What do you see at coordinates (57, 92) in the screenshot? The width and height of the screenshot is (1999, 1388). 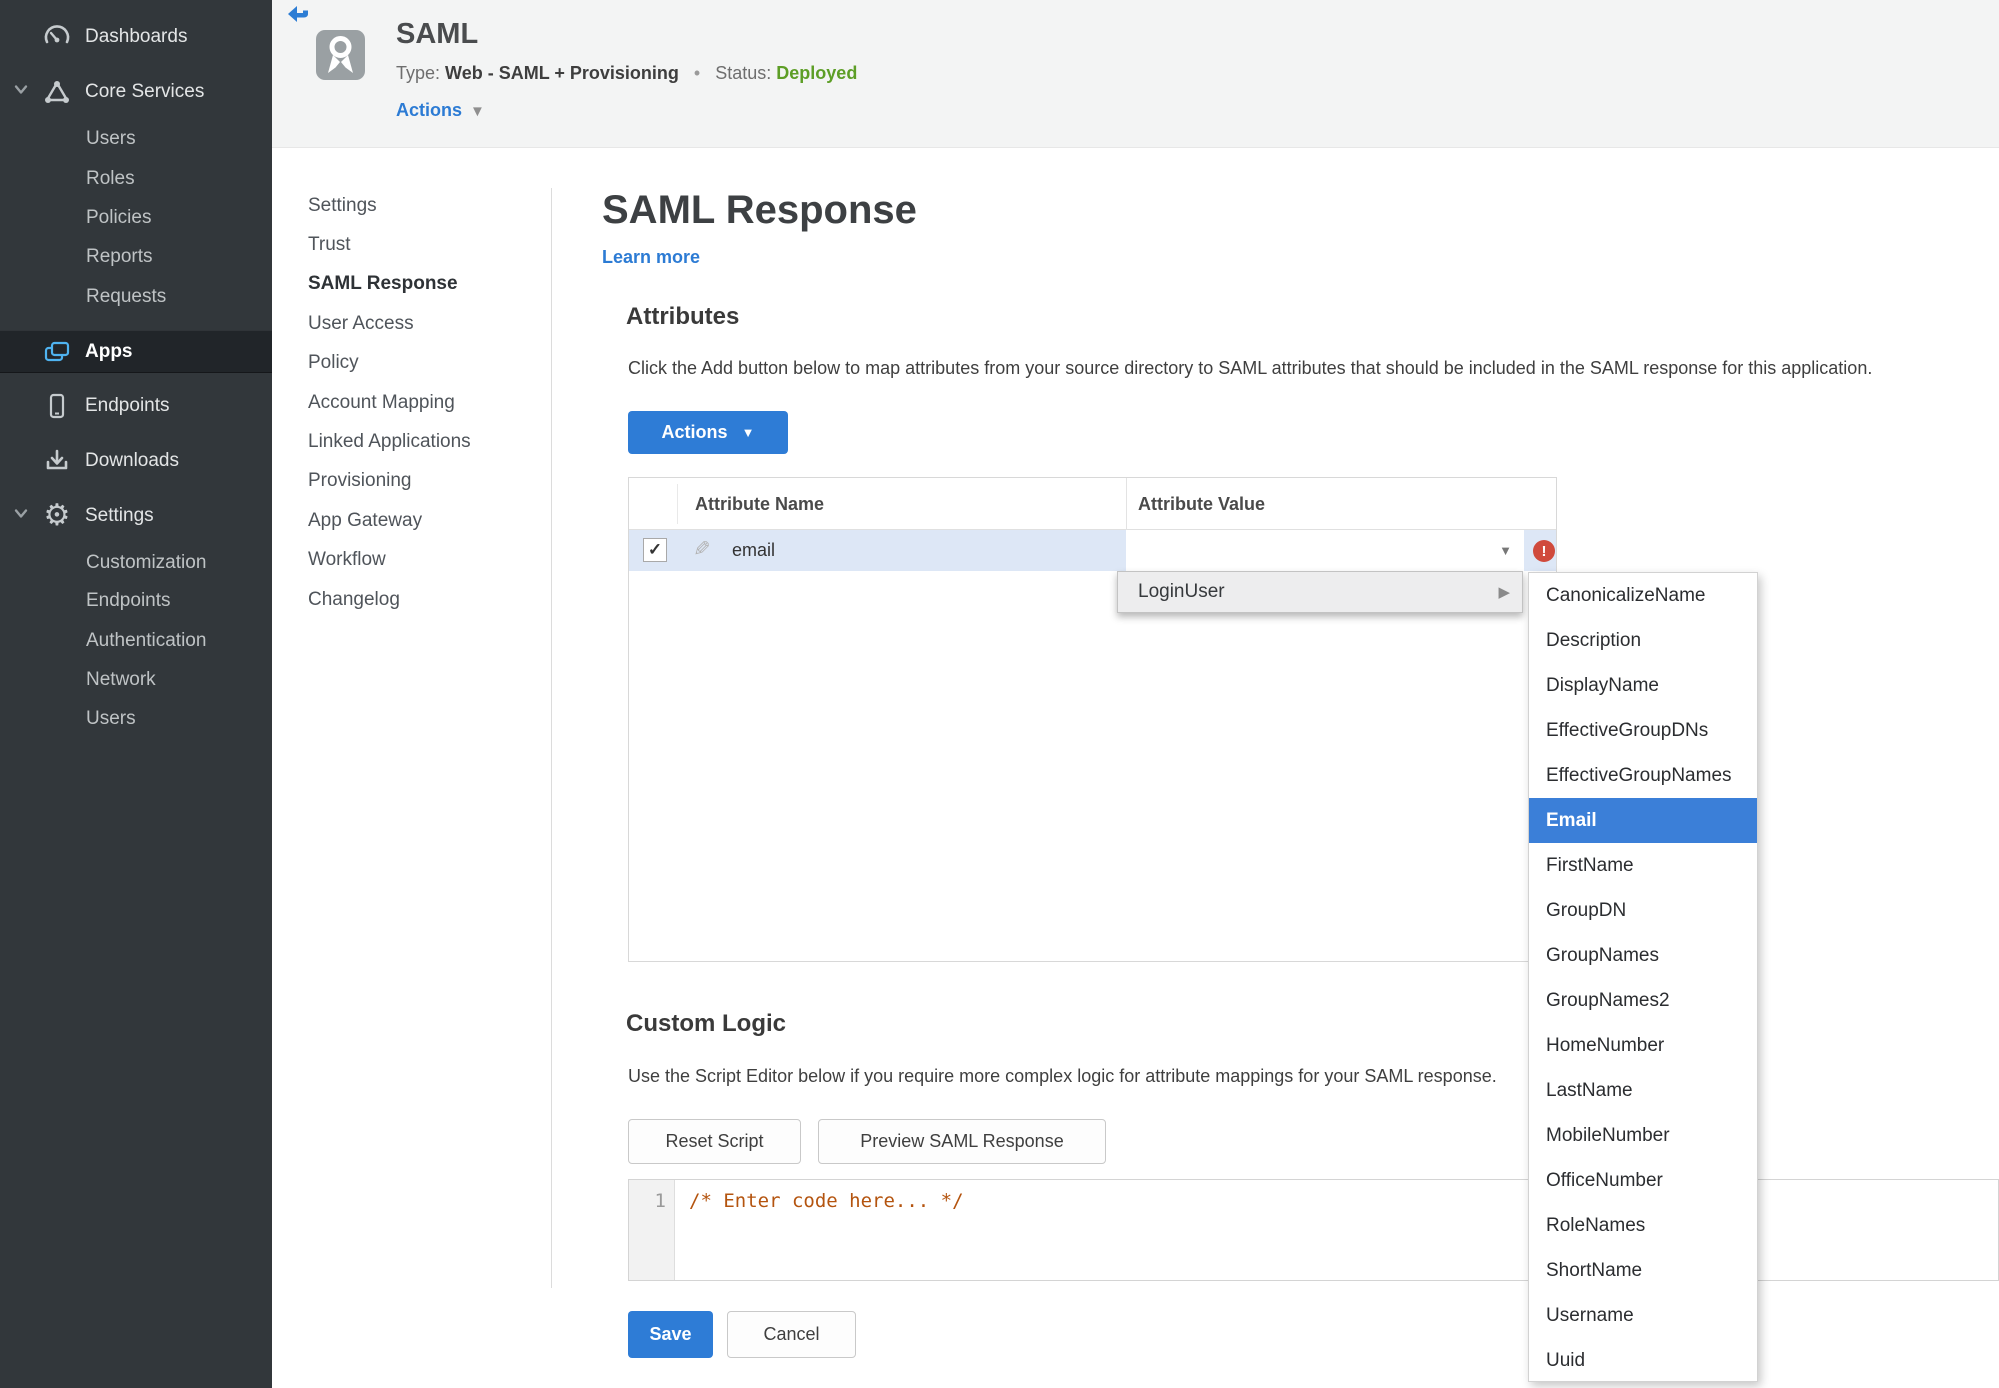 I see `core-services-icon` at bounding box center [57, 92].